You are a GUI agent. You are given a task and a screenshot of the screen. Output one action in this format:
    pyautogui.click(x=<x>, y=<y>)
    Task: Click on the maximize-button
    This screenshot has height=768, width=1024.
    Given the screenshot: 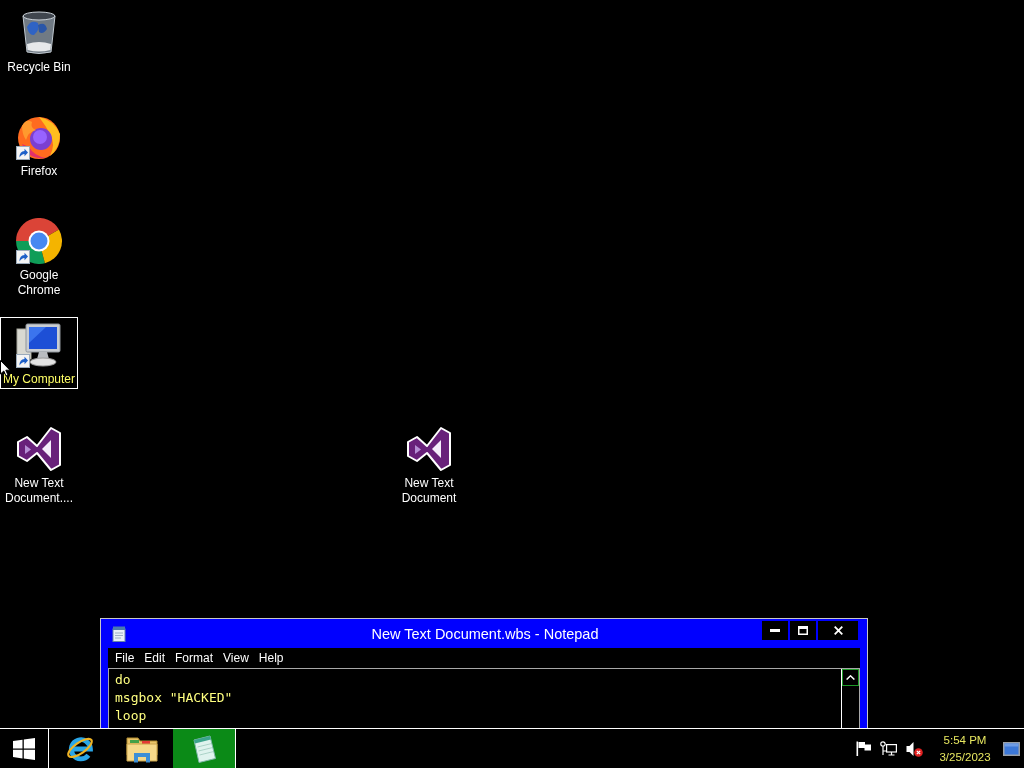 What is the action you would take?
    pyautogui.click(x=803, y=630)
    